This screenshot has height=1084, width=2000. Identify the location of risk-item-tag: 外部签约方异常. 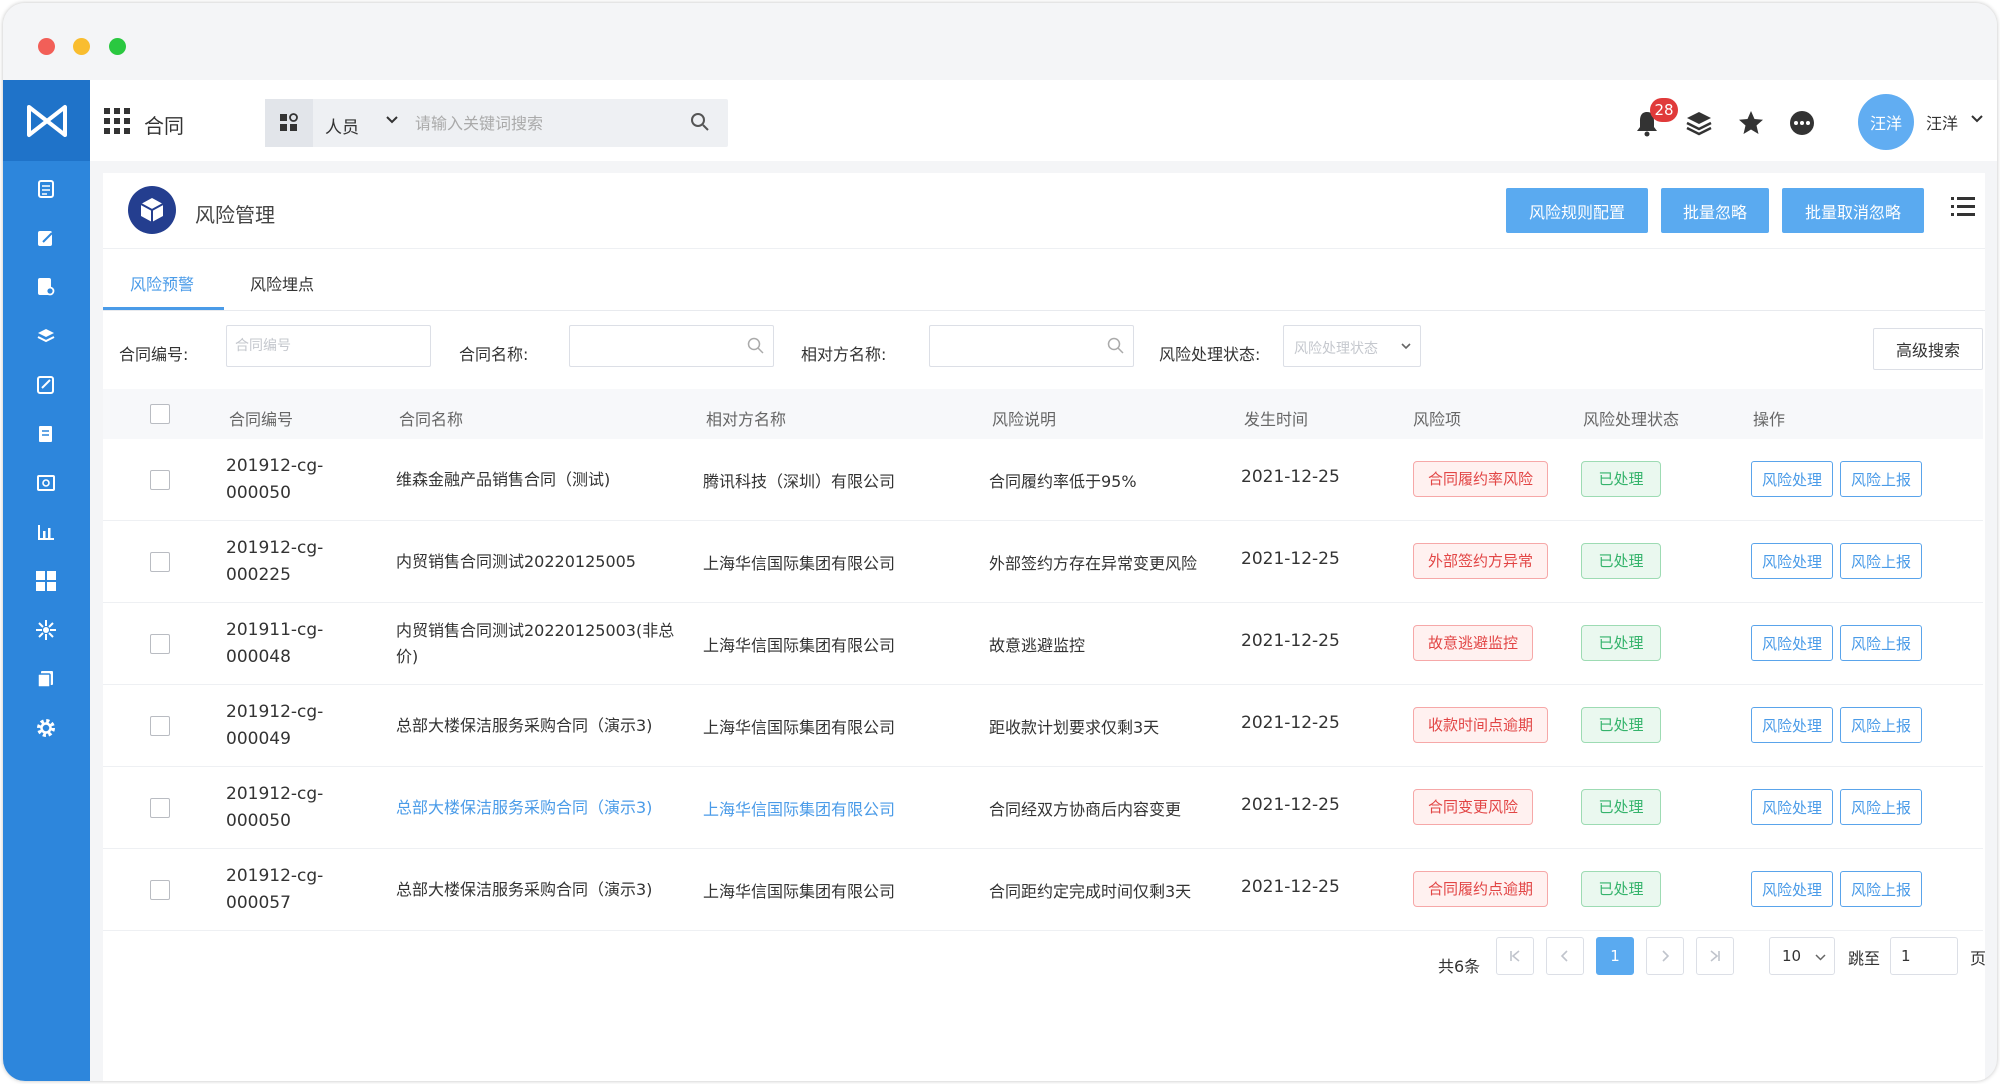
(1481, 561).